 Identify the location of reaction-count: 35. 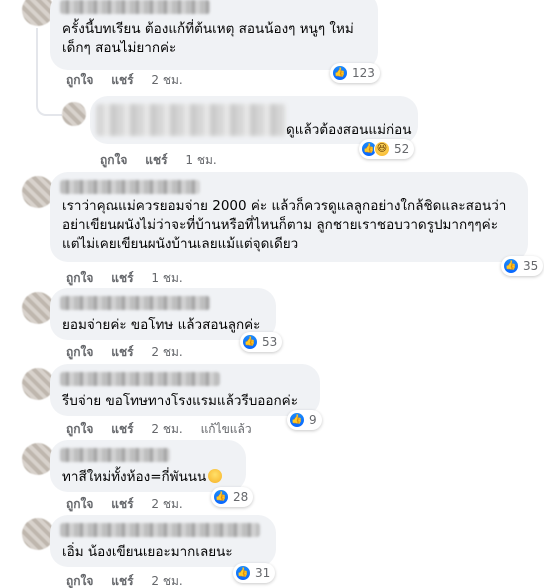
(531, 266).